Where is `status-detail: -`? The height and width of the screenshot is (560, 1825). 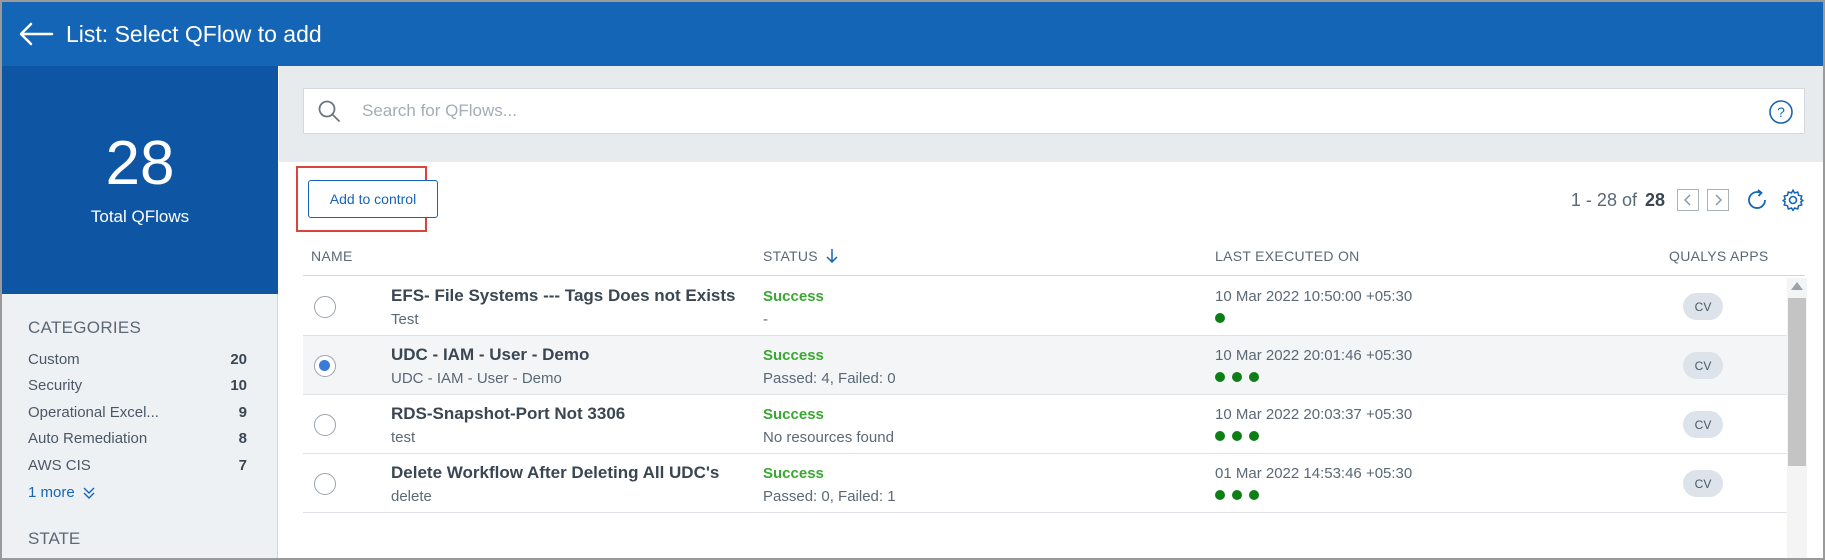 status-detail: - is located at coordinates (765, 319).